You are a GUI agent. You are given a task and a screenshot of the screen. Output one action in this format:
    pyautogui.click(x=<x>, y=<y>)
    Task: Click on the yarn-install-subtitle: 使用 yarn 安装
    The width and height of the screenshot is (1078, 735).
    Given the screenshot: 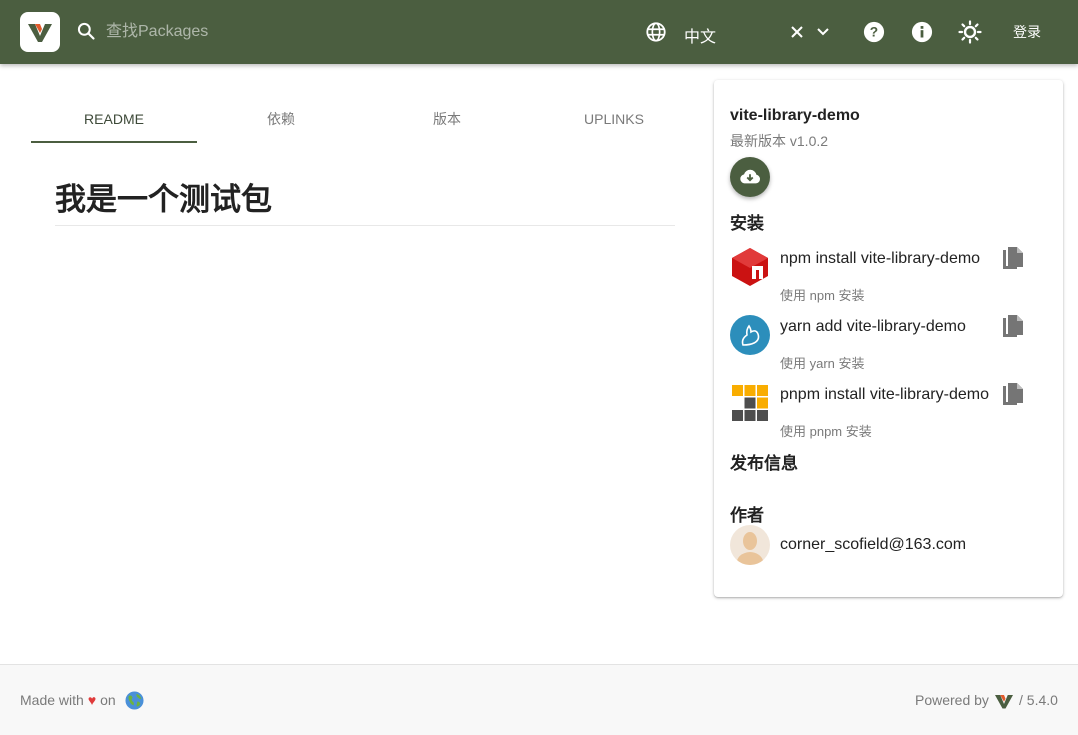 What is the action you would take?
    pyautogui.click(x=822, y=363)
    